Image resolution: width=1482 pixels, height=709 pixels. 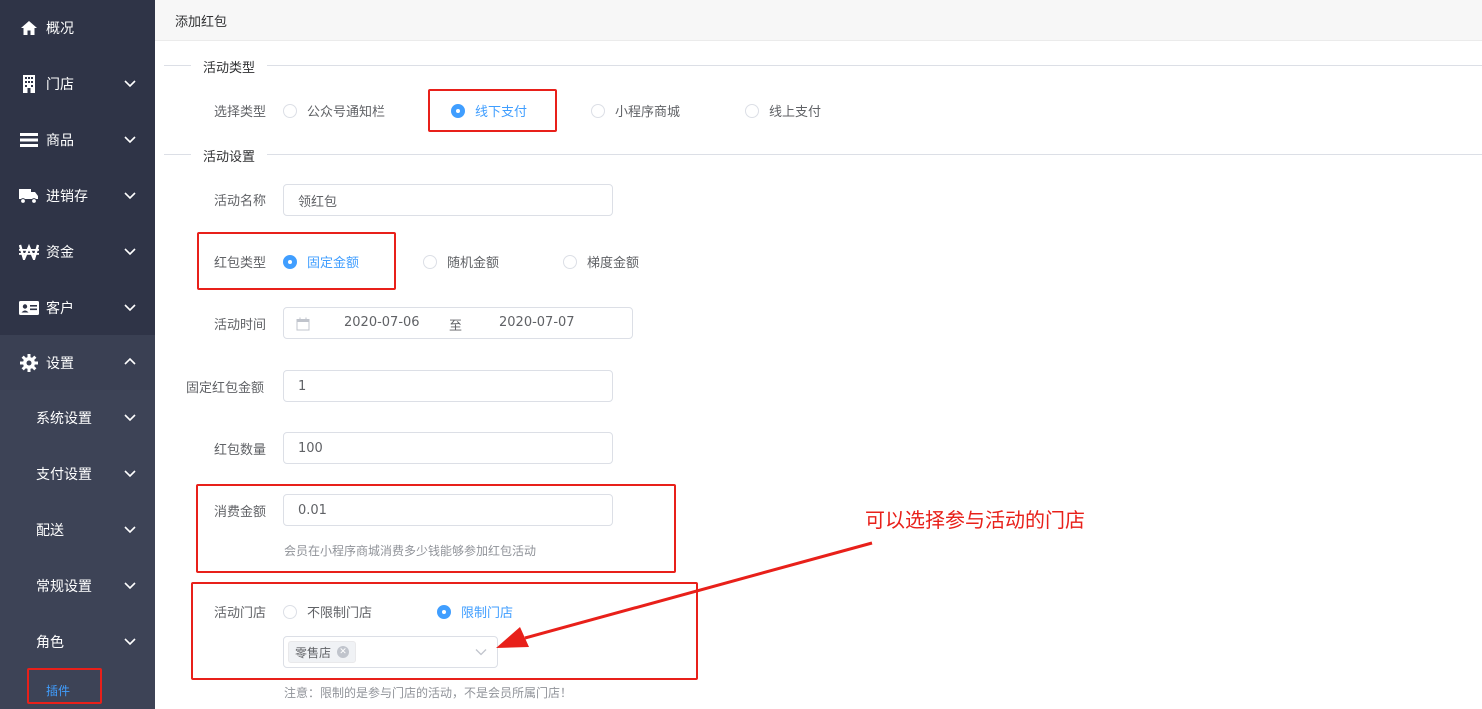 I want to click on radio-gradient-amount: 梯度金额, so click(x=601, y=261).